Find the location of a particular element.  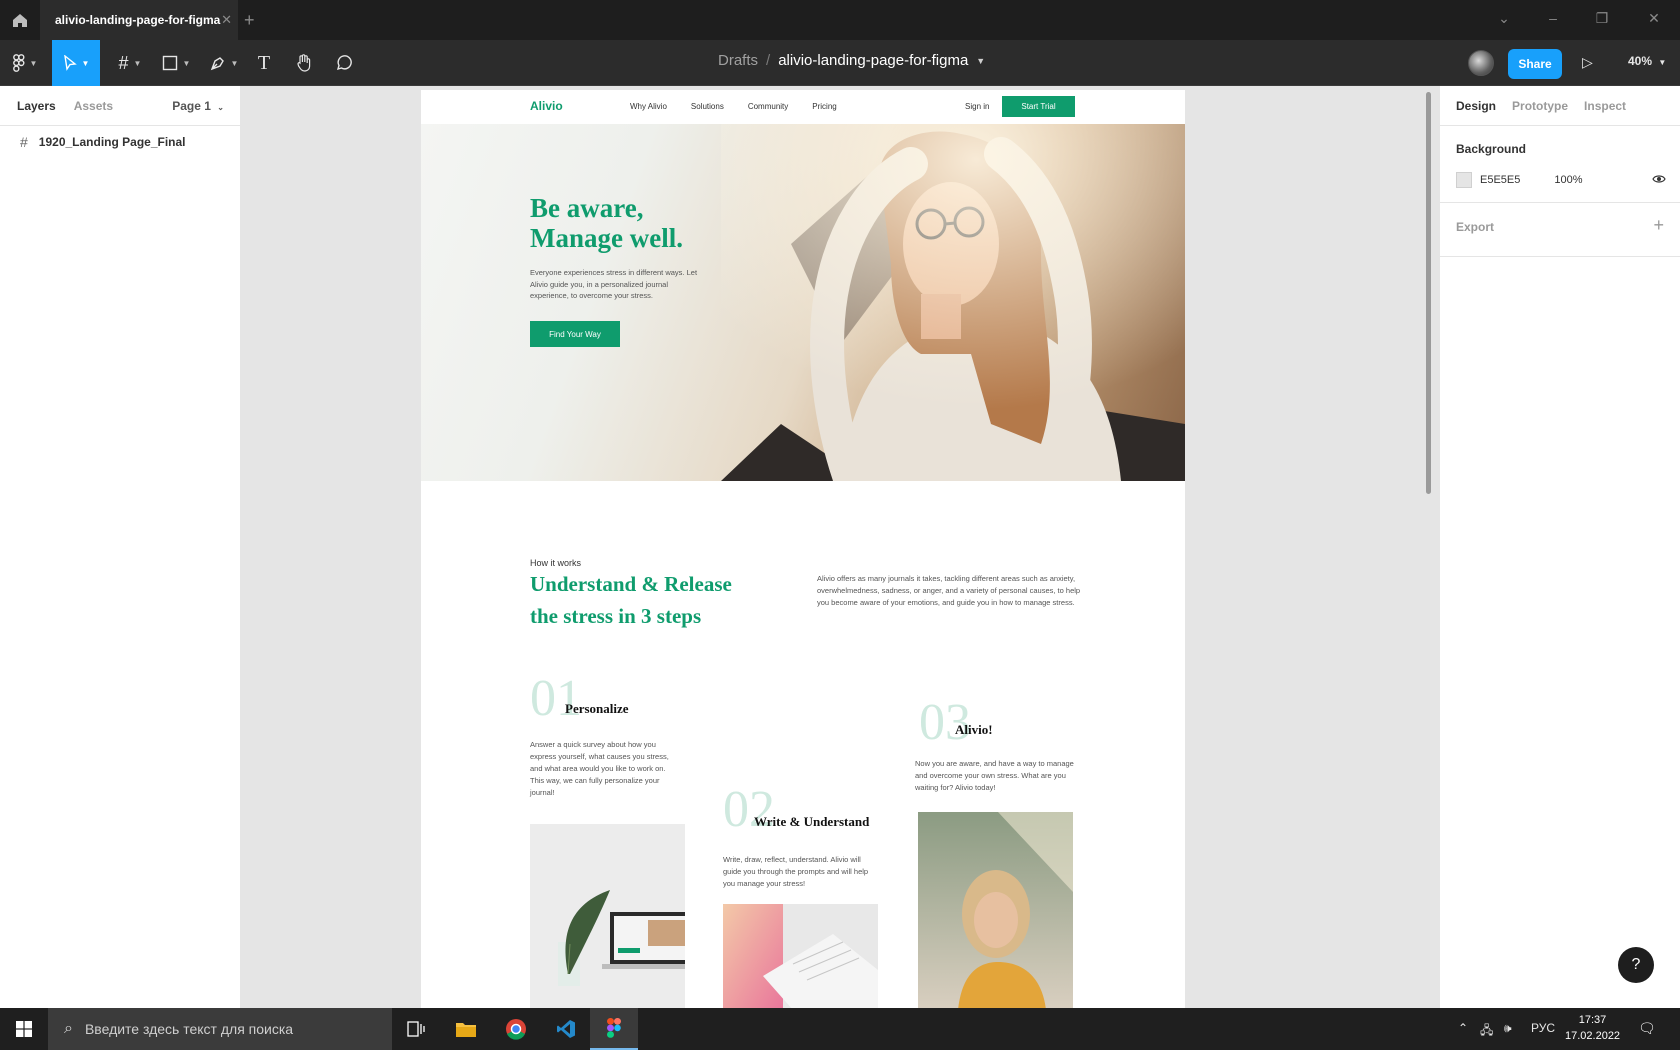

page-selector: Page 1 ⌄ is located at coordinates (198, 106).